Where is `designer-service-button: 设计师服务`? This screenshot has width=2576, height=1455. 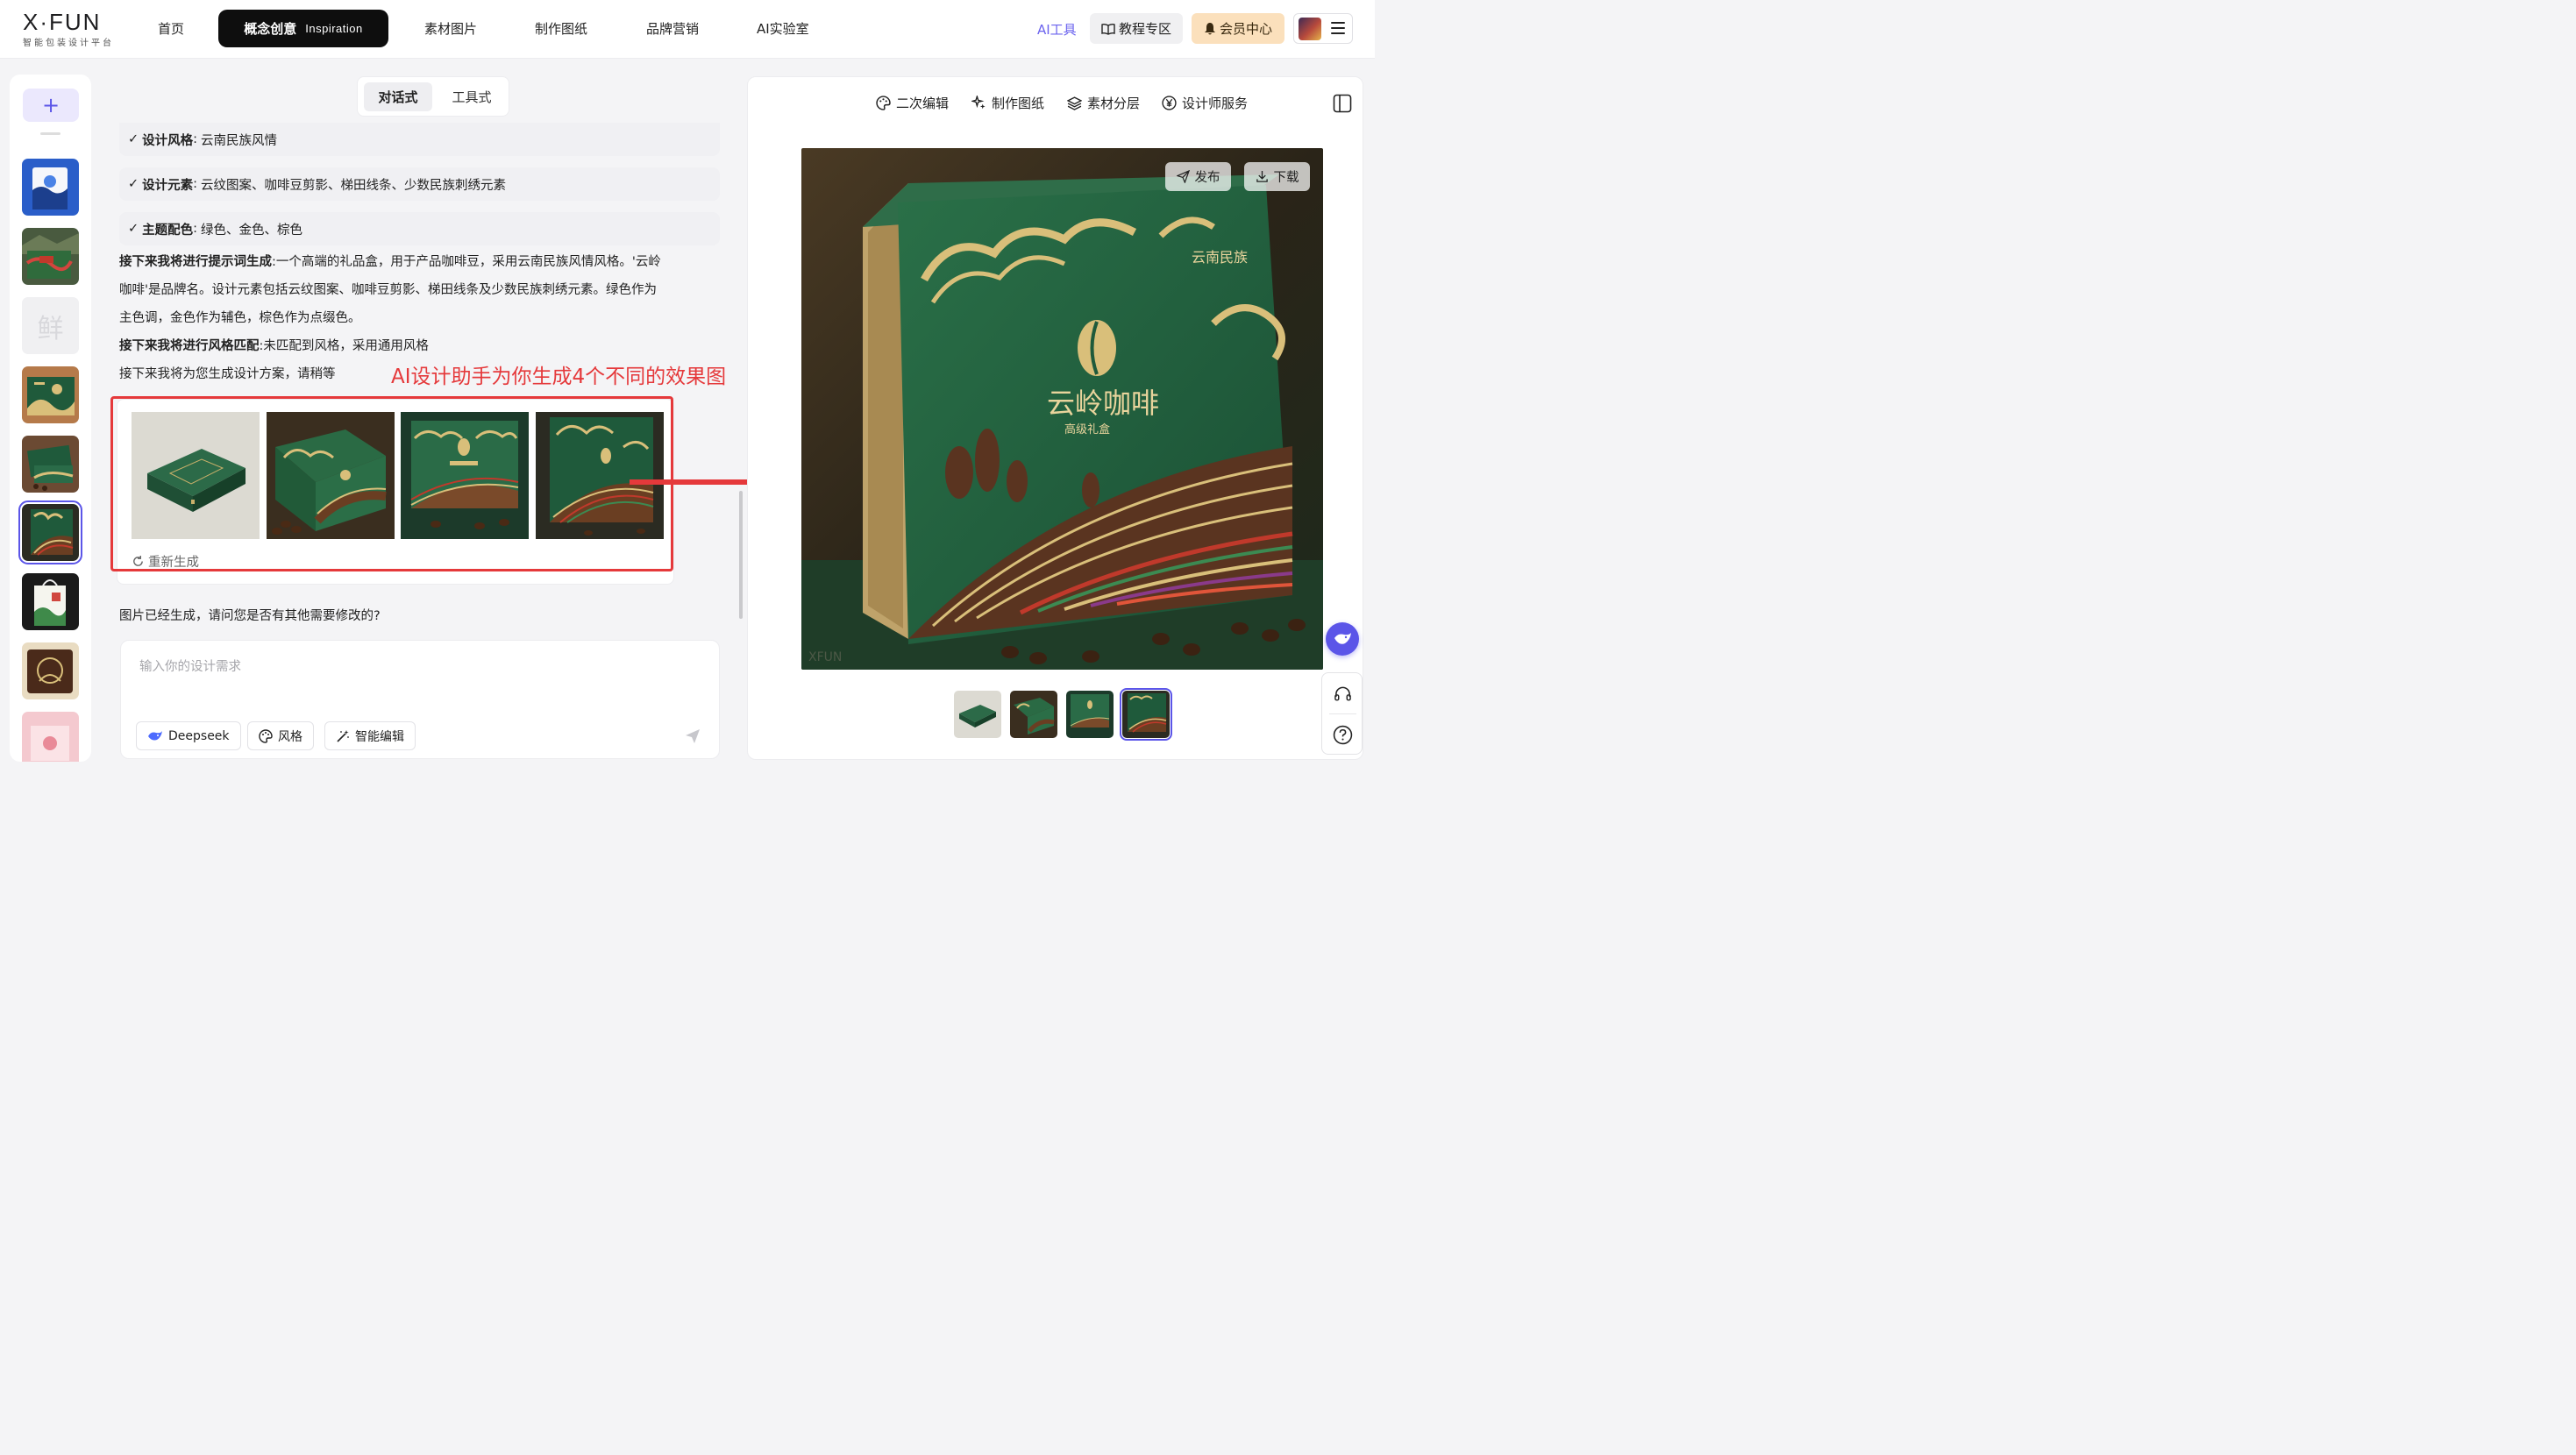 designer-service-button: 设计师服务 is located at coordinates (1205, 103).